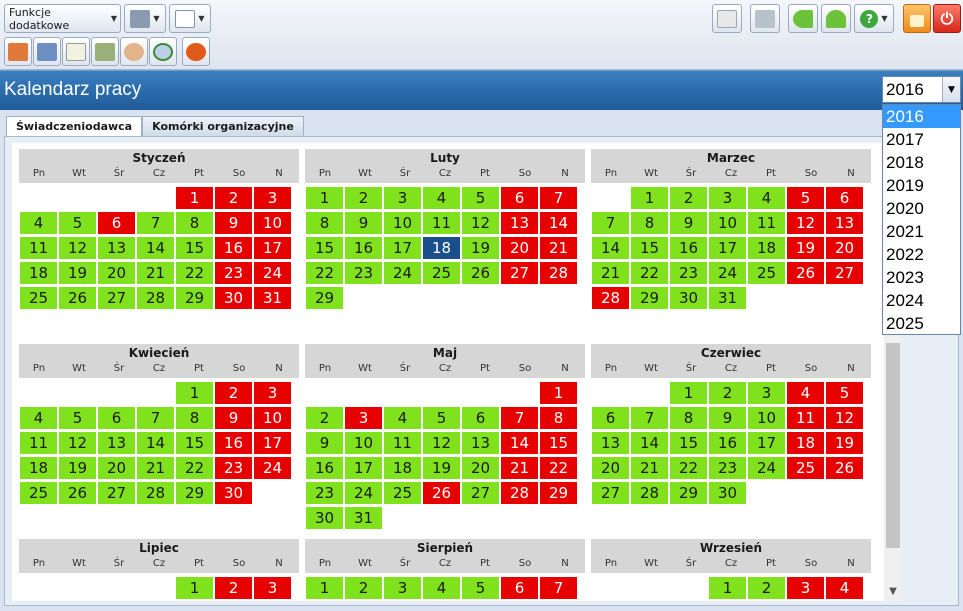  What do you see at coordinates (441, 588) in the screenshot?
I see `calendar-day: 4` at bounding box center [441, 588].